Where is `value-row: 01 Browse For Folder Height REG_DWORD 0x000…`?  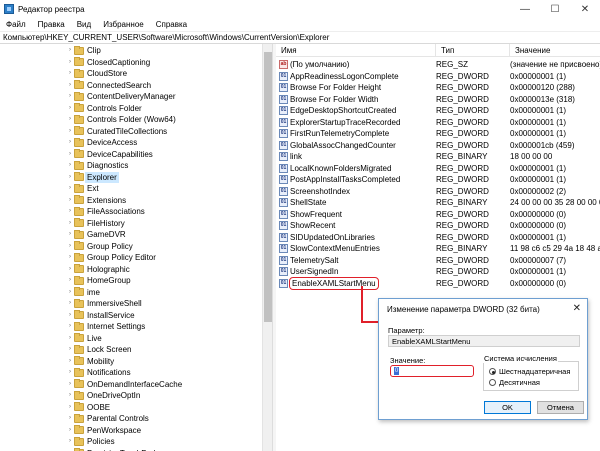
value-row: 01 Browse For Folder Height REG_DWORD 0x000… is located at coordinates (438, 88).